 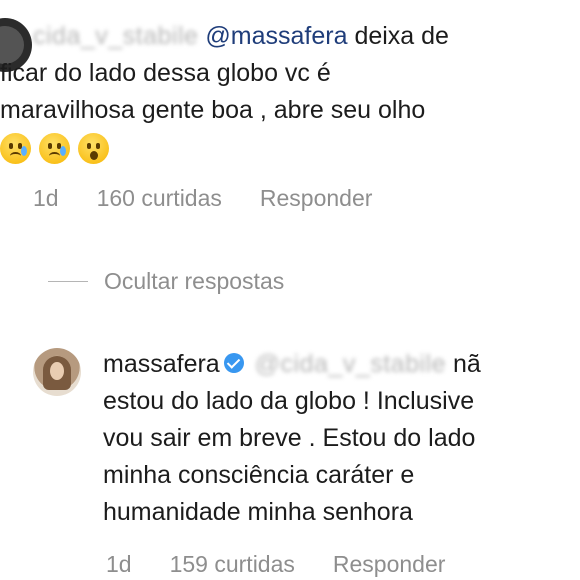 I want to click on hide-replies-label: Ocultar respostas, so click(x=194, y=281).